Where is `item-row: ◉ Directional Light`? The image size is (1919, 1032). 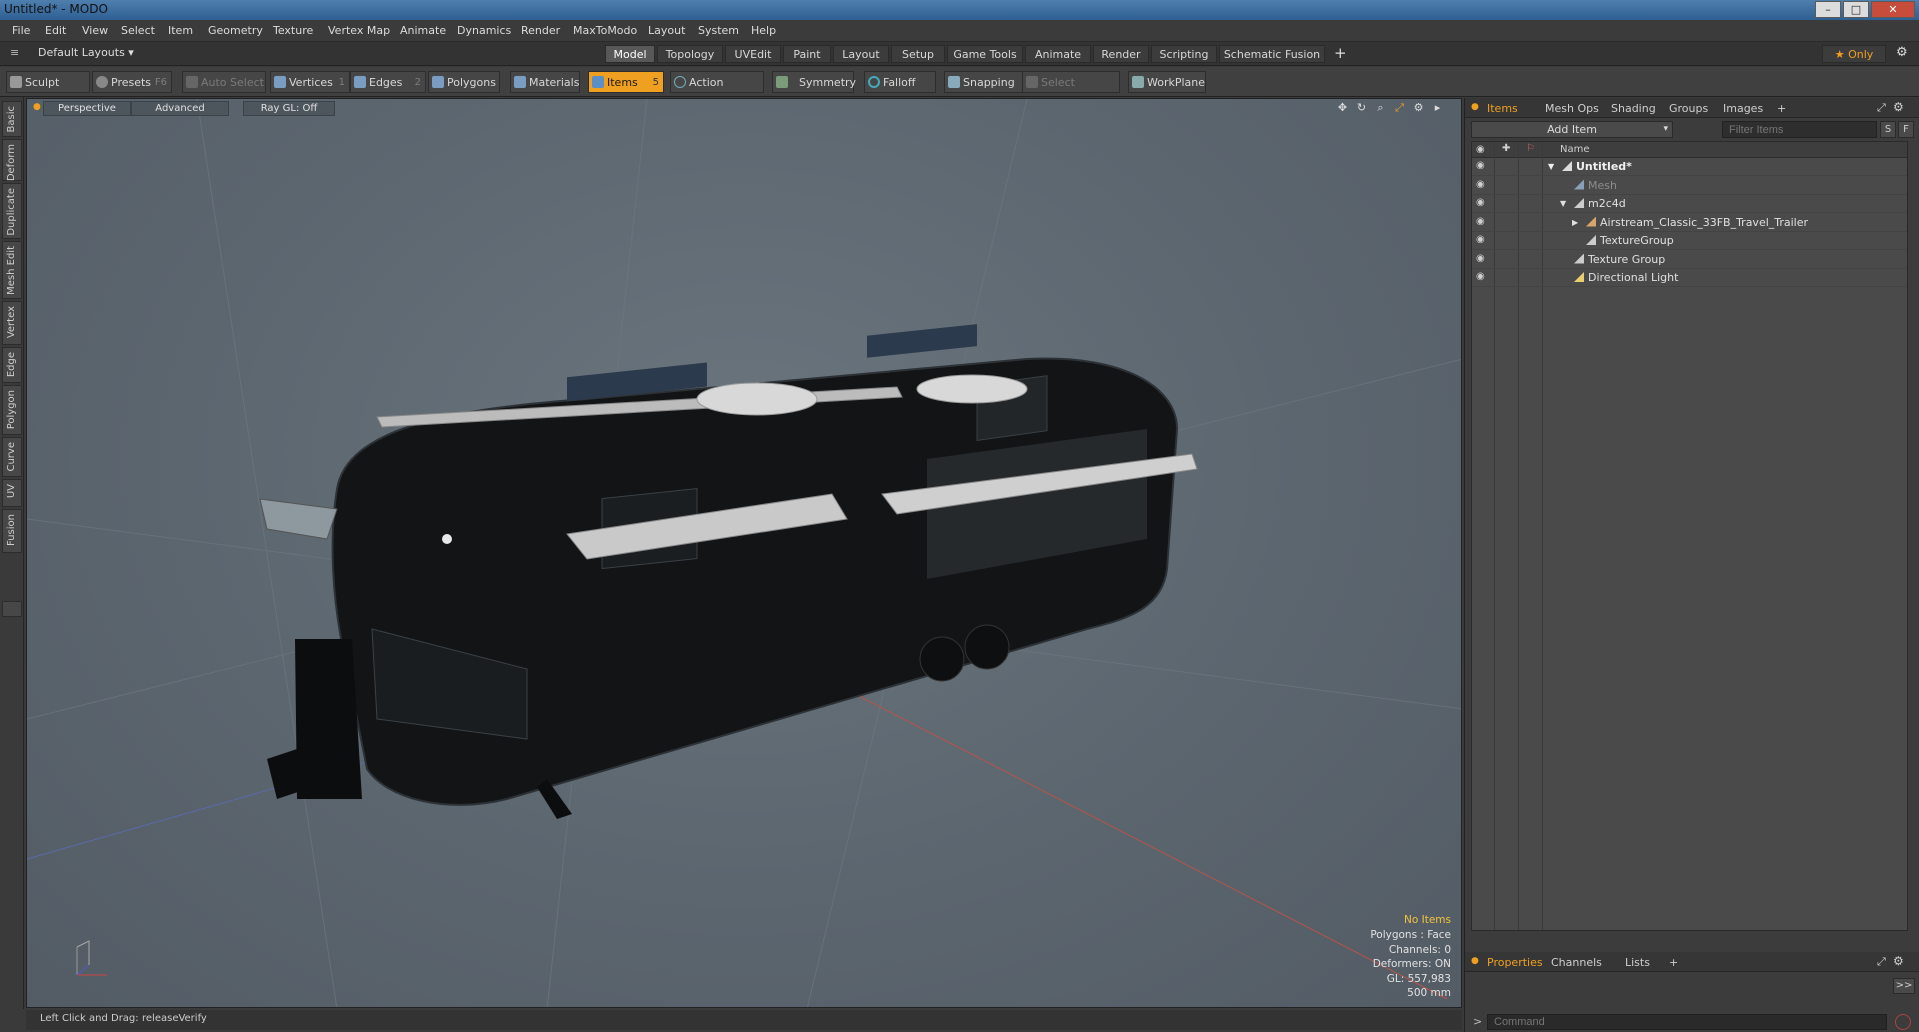 item-row: ◉ Directional Light is located at coordinates (1689, 278).